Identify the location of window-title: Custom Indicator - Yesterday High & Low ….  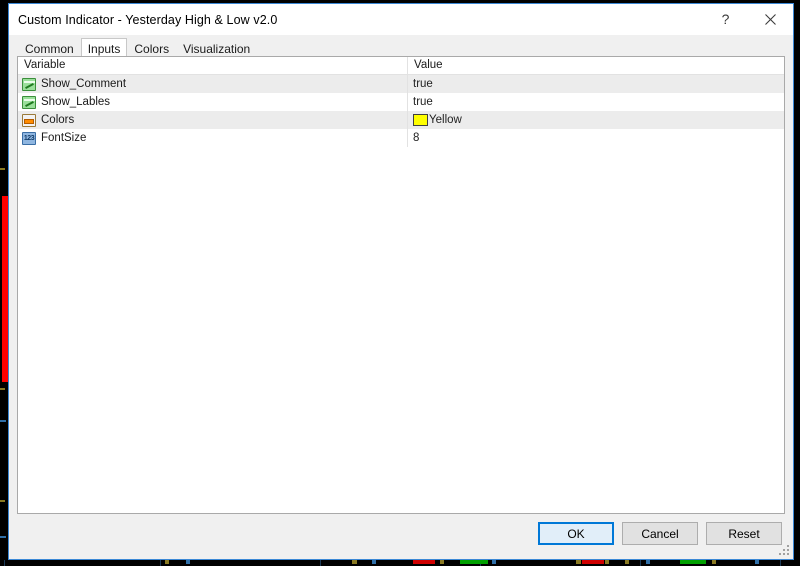
(148, 19).